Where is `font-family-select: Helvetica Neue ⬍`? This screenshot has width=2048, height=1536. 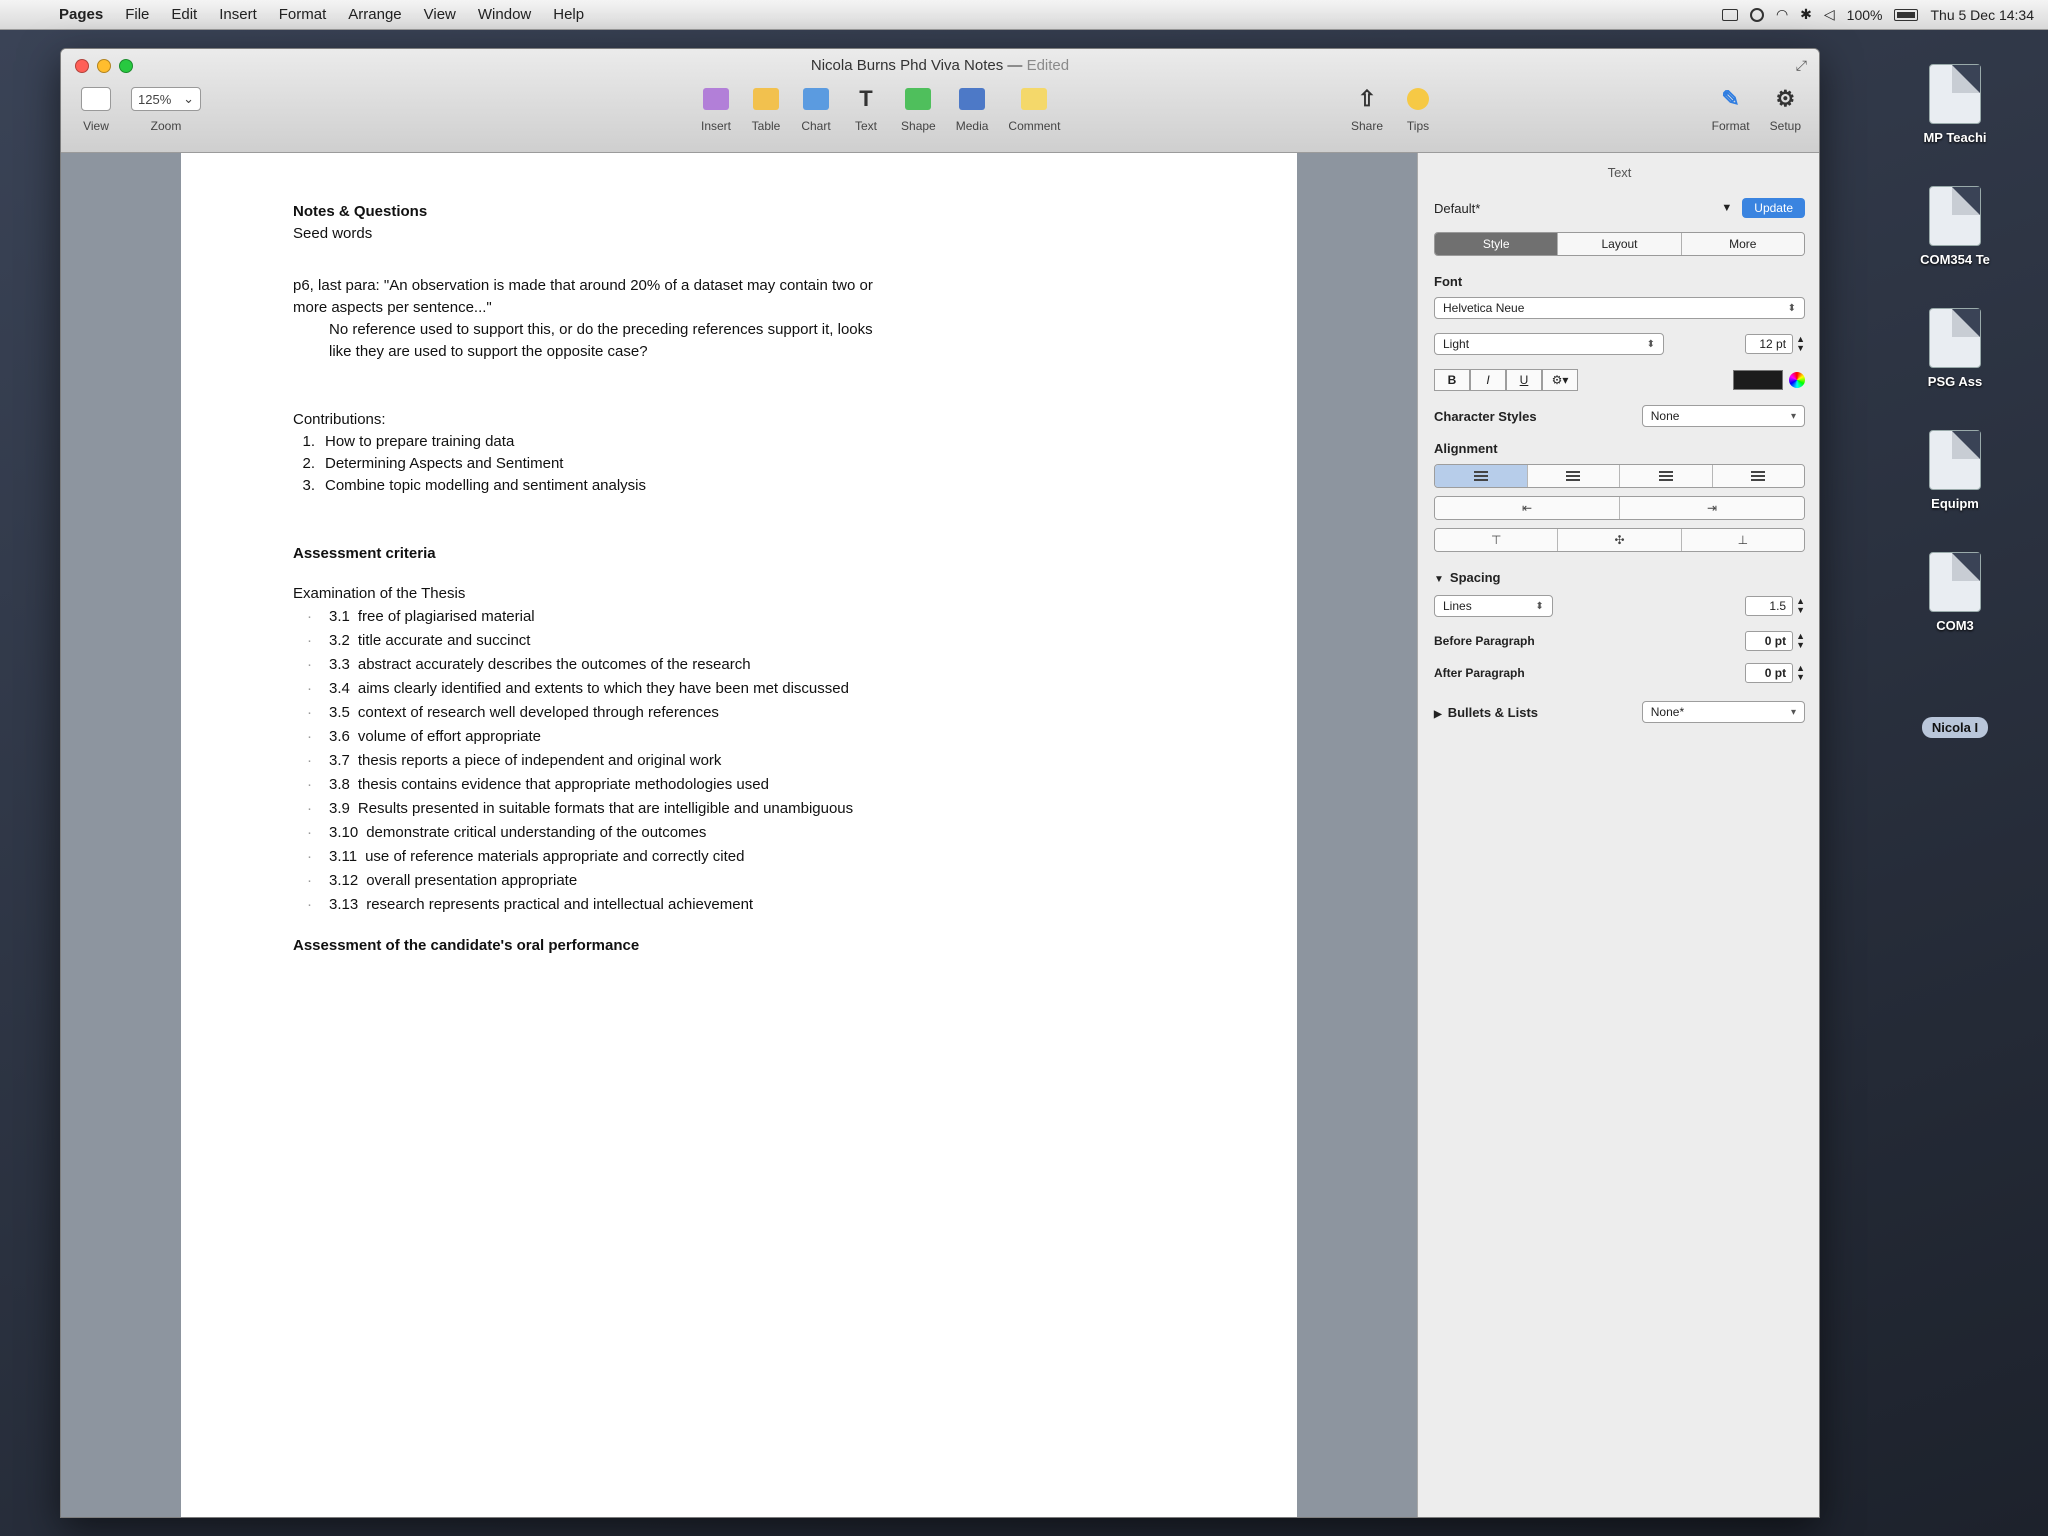
font-family-select: Helvetica Neue ⬍ is located at coordinates (1619, 308).